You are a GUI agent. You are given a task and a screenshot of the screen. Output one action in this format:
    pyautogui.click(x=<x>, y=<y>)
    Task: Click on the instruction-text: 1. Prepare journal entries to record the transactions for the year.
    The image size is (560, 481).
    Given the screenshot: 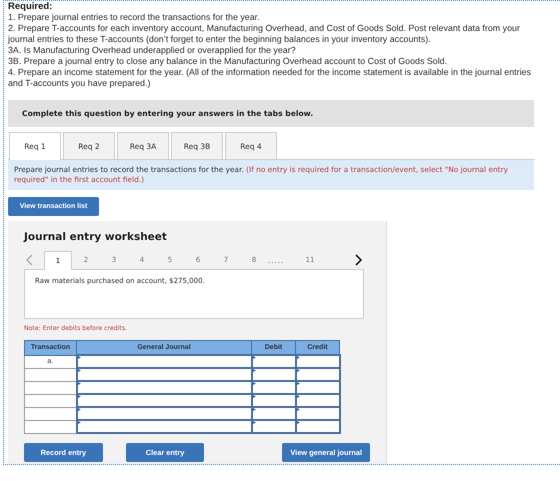 What is the action you would take?
    pyautogui.click(x=134, y=17)
    